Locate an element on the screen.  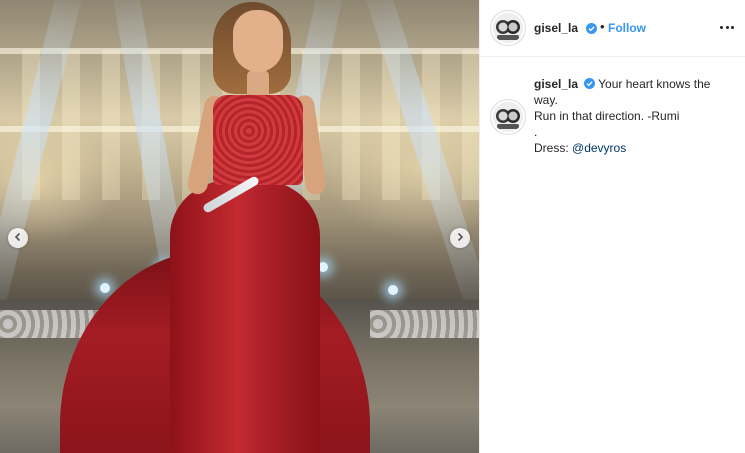
face is located at coordinates (258, 41).